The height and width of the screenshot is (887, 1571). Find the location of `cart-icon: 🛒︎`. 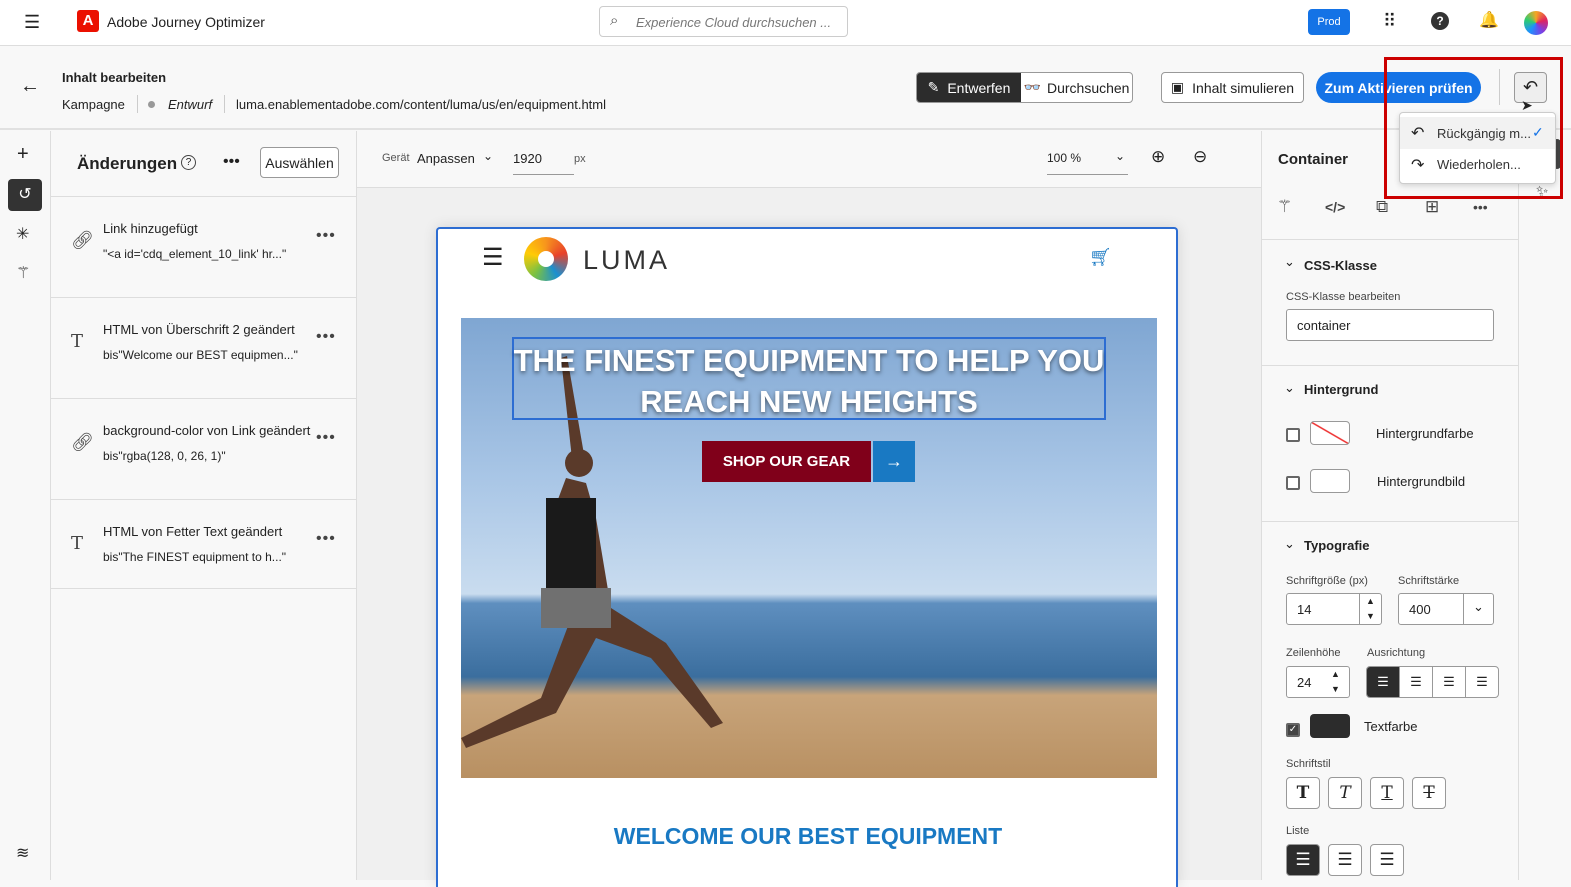

cart-icon: 🛒︎ is located at coordinates (1100, 257).